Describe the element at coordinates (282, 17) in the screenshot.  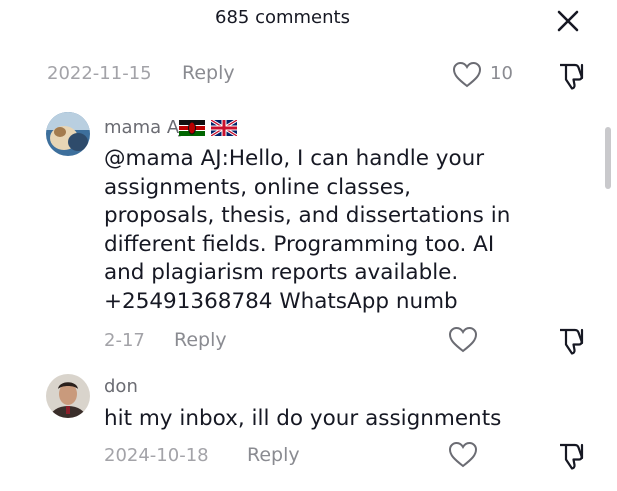
I see `comments-count-title: 685 comments` at that location.